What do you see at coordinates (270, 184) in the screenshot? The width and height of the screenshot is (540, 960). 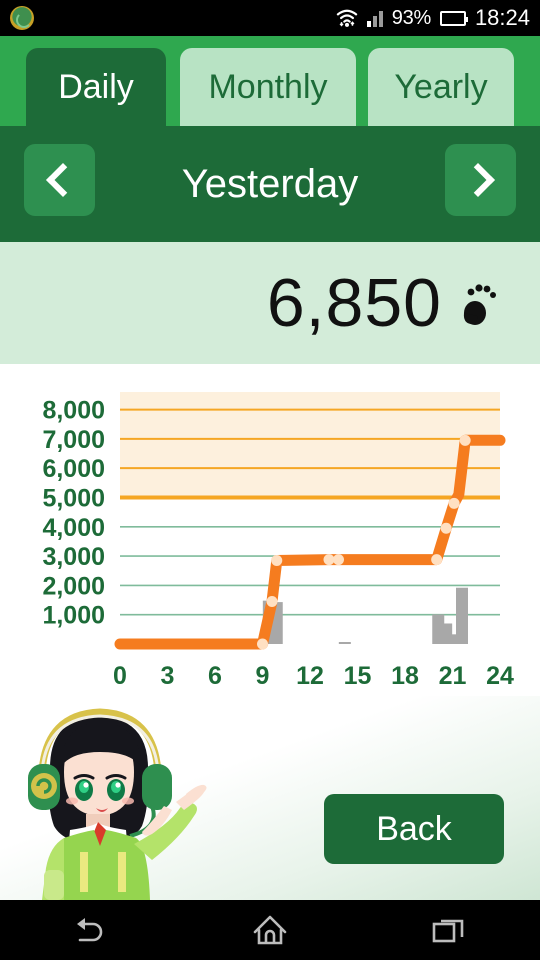 I see `date-navigation-bar: Yesterday` at bounding box center [270, 184].